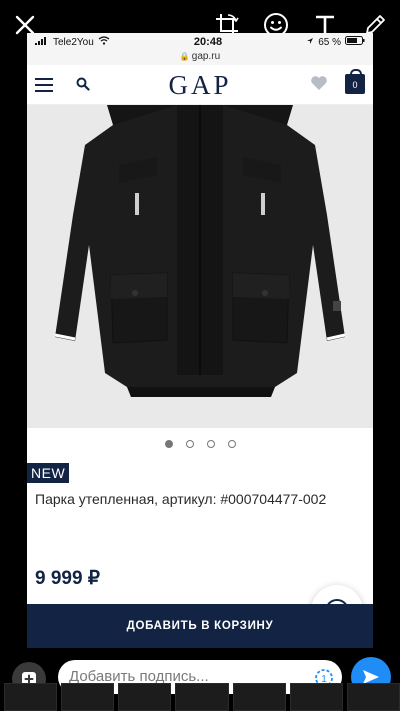 Image resolution: width=400 pixels, height=711 pixels. Describe the element at coordinates (208, 42) in the screenshot. I see `status-time: 20:48` at that location.